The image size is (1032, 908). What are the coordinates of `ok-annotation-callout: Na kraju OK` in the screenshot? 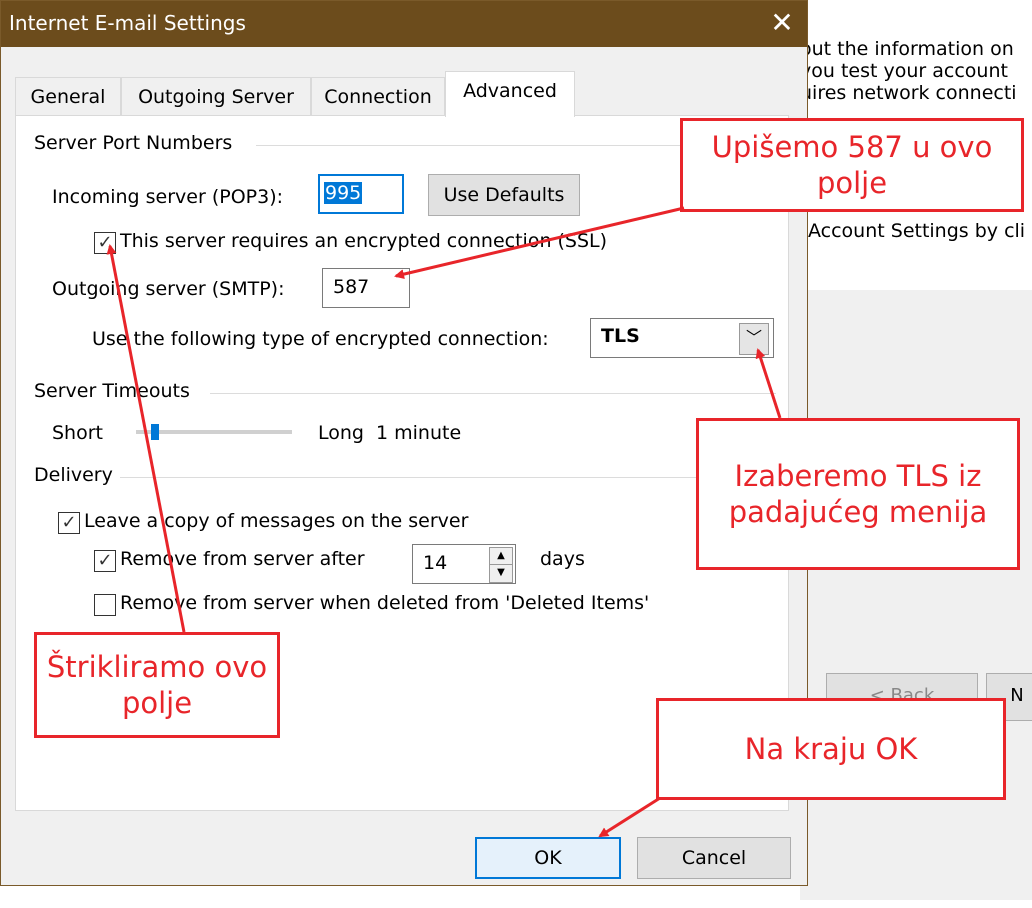 It's located at (831, 749).